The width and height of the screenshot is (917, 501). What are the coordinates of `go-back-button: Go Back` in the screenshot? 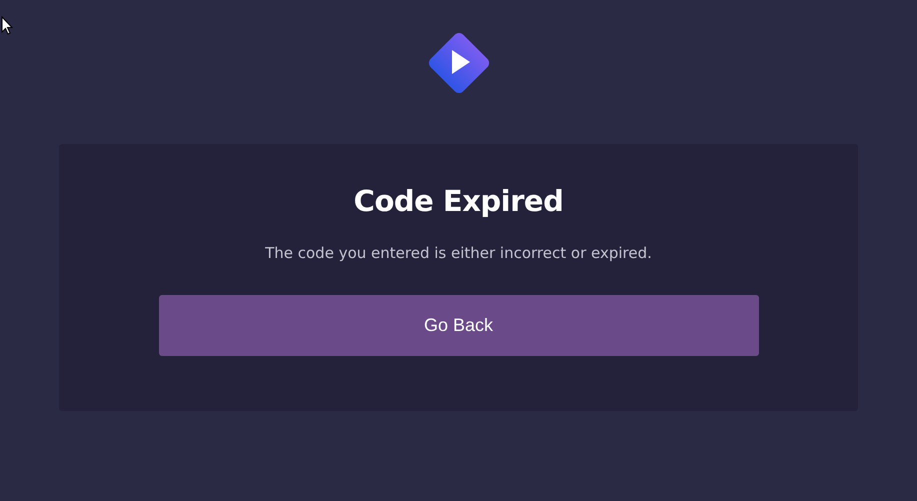 It's located at (458, 325).